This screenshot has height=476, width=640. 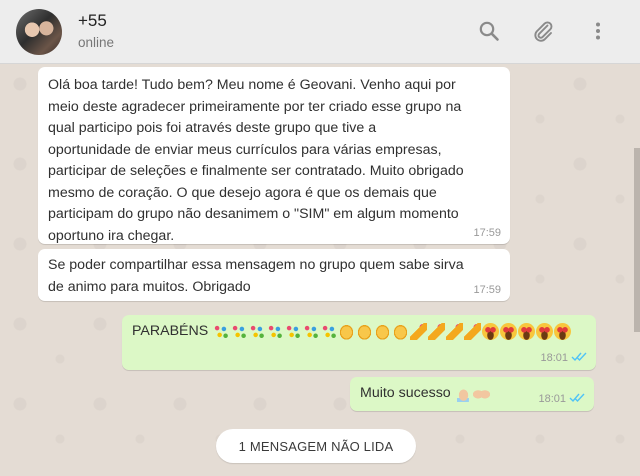 I want to click on pray-emoji-icon, so click(x=463, y=394).